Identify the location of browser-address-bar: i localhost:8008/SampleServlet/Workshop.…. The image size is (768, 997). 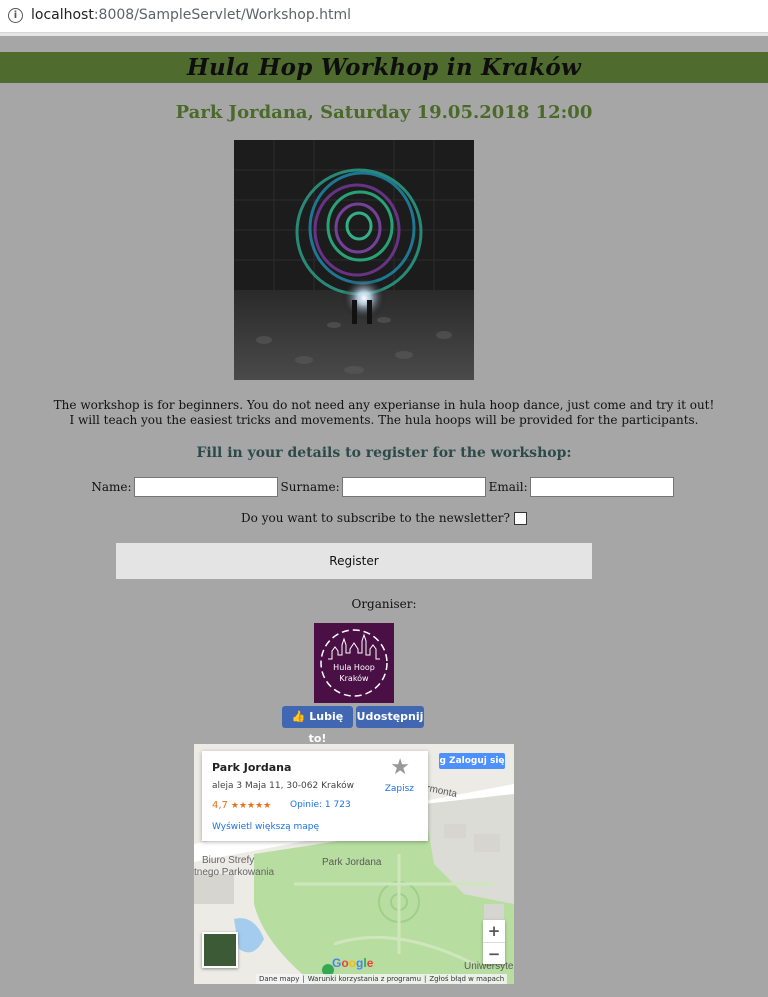
(384, 16).